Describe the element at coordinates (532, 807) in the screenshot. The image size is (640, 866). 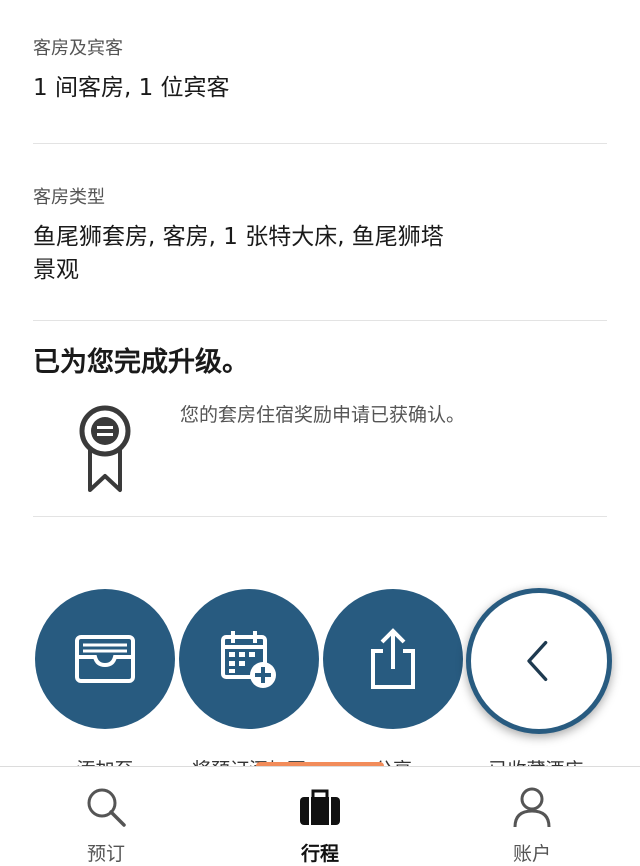
I see `person-icon` at that location.